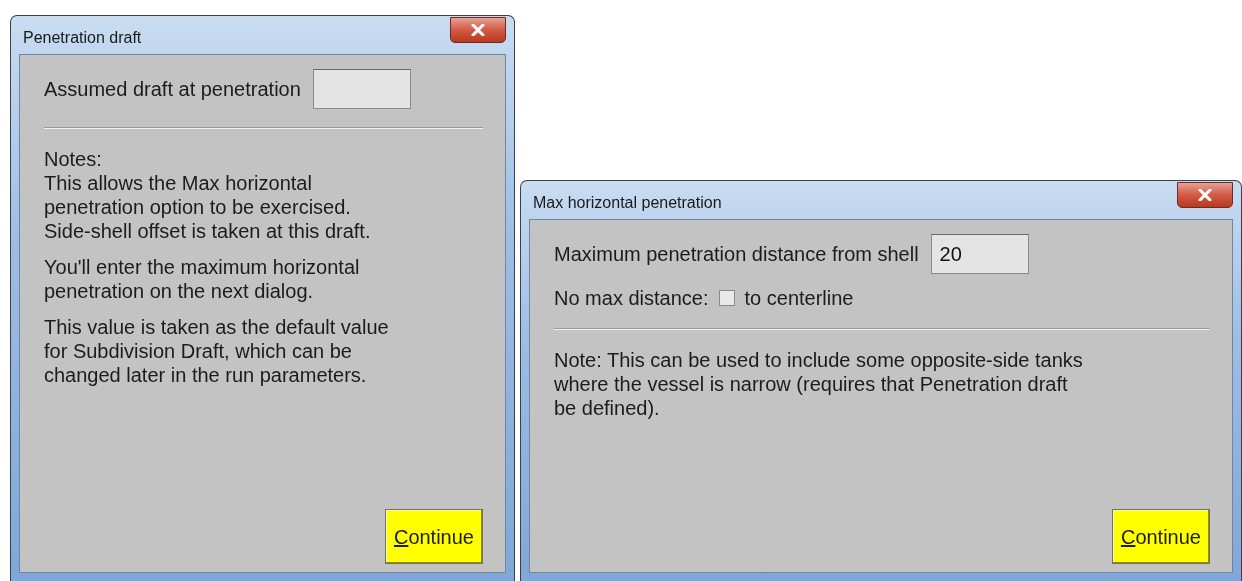  I want to click on note-text: This value is taken as the default value for Subdivision Draft, which can be changed later in the run parameters., so click(217, 351).